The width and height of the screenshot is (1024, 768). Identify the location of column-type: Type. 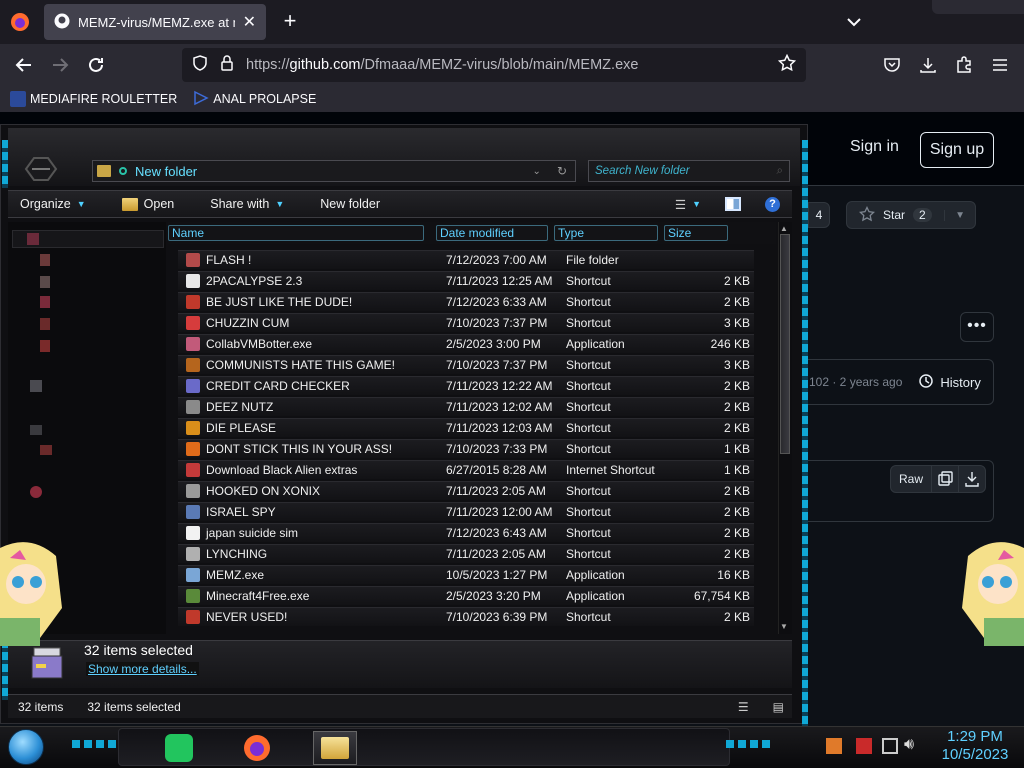
(606, 233).